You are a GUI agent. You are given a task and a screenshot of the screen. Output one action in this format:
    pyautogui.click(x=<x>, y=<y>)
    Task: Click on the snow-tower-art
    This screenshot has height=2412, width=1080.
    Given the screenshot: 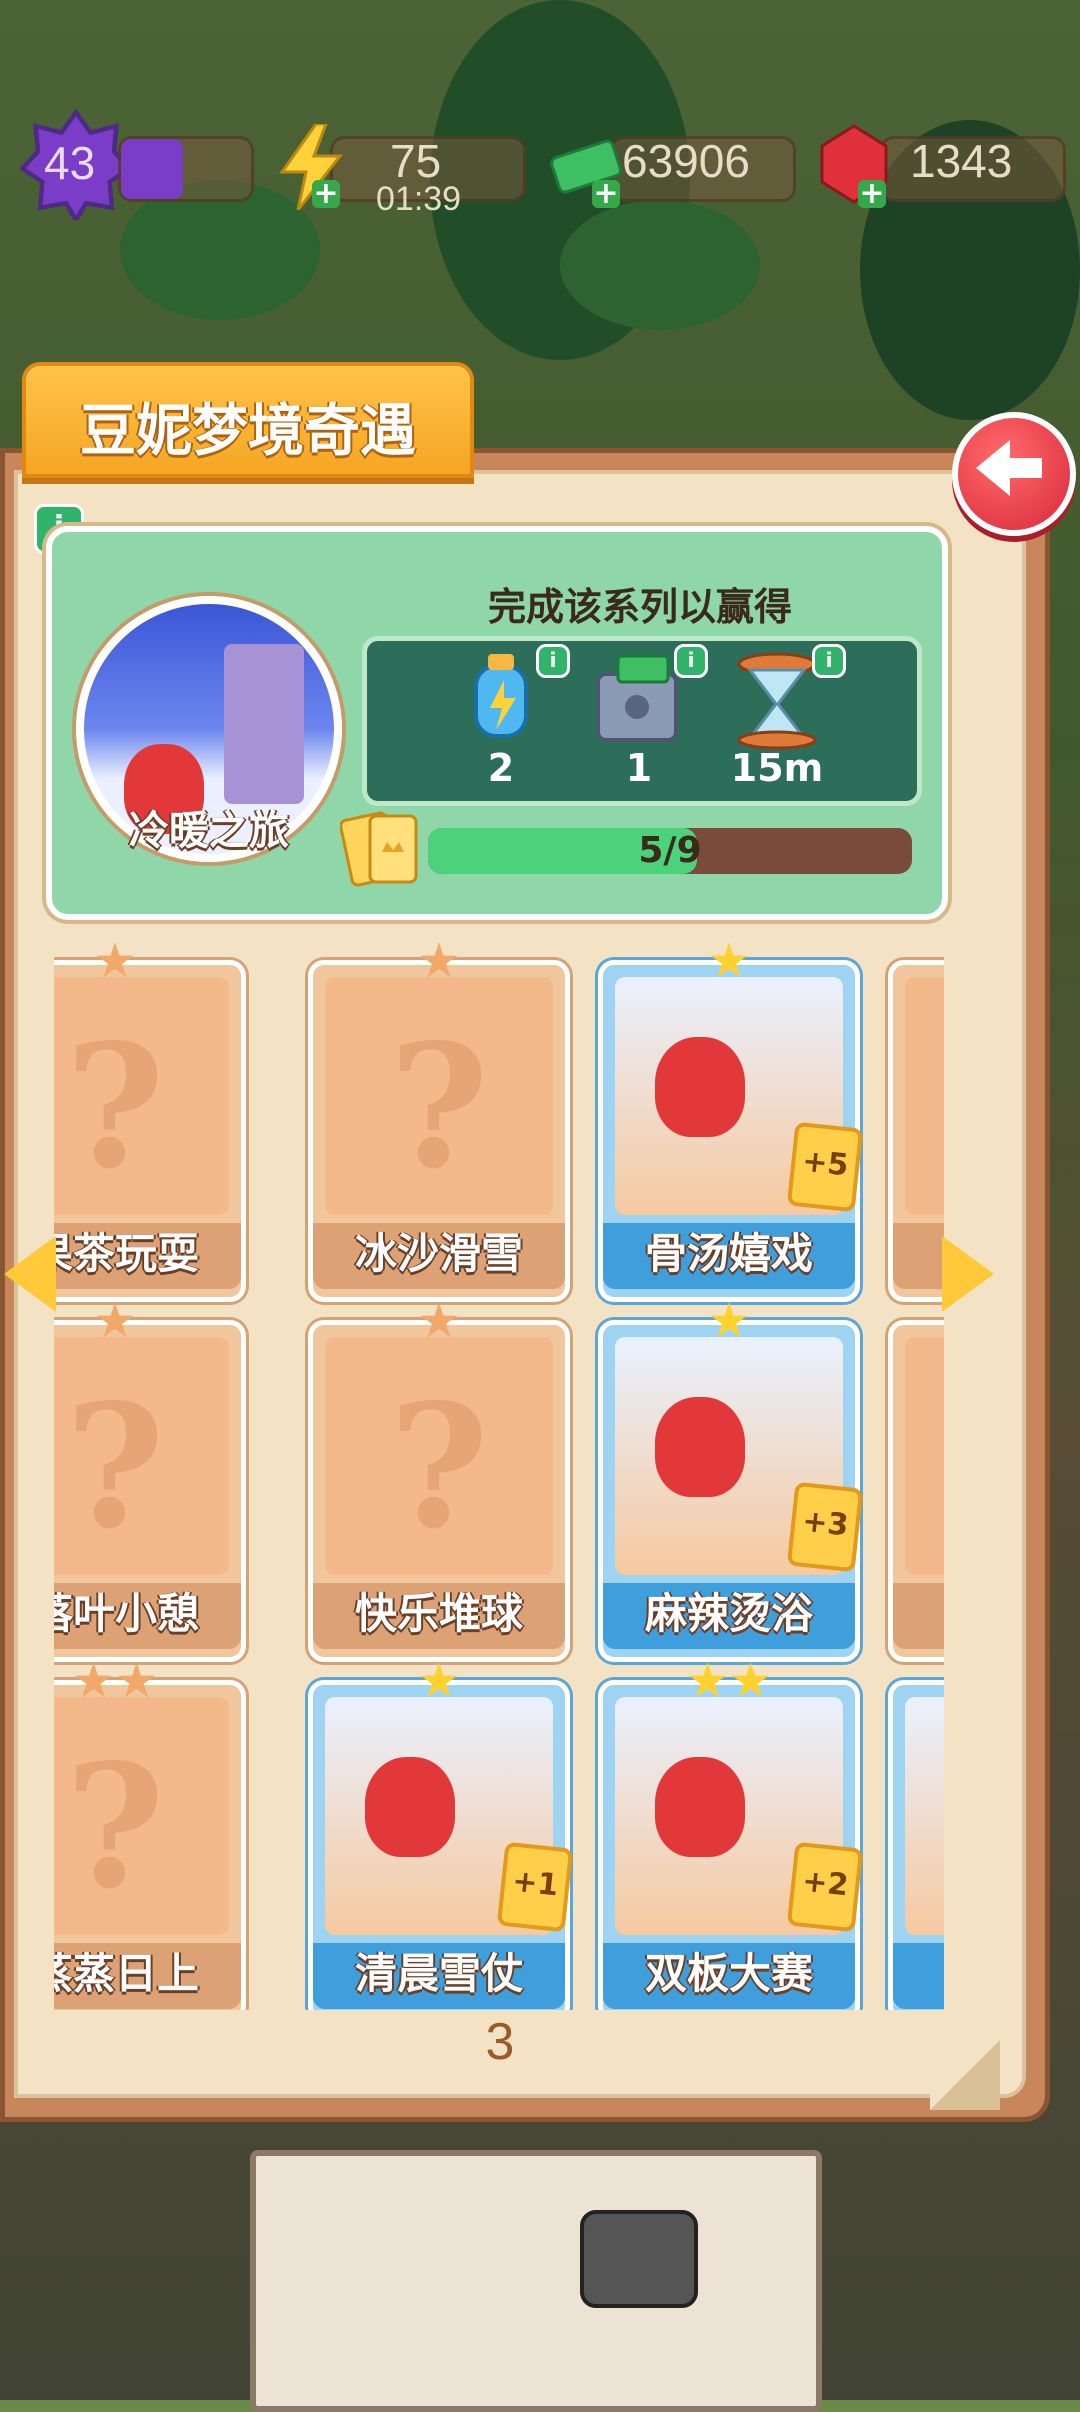 What is the action you would take?
    pyautogui.click(x=264, y=724)
    